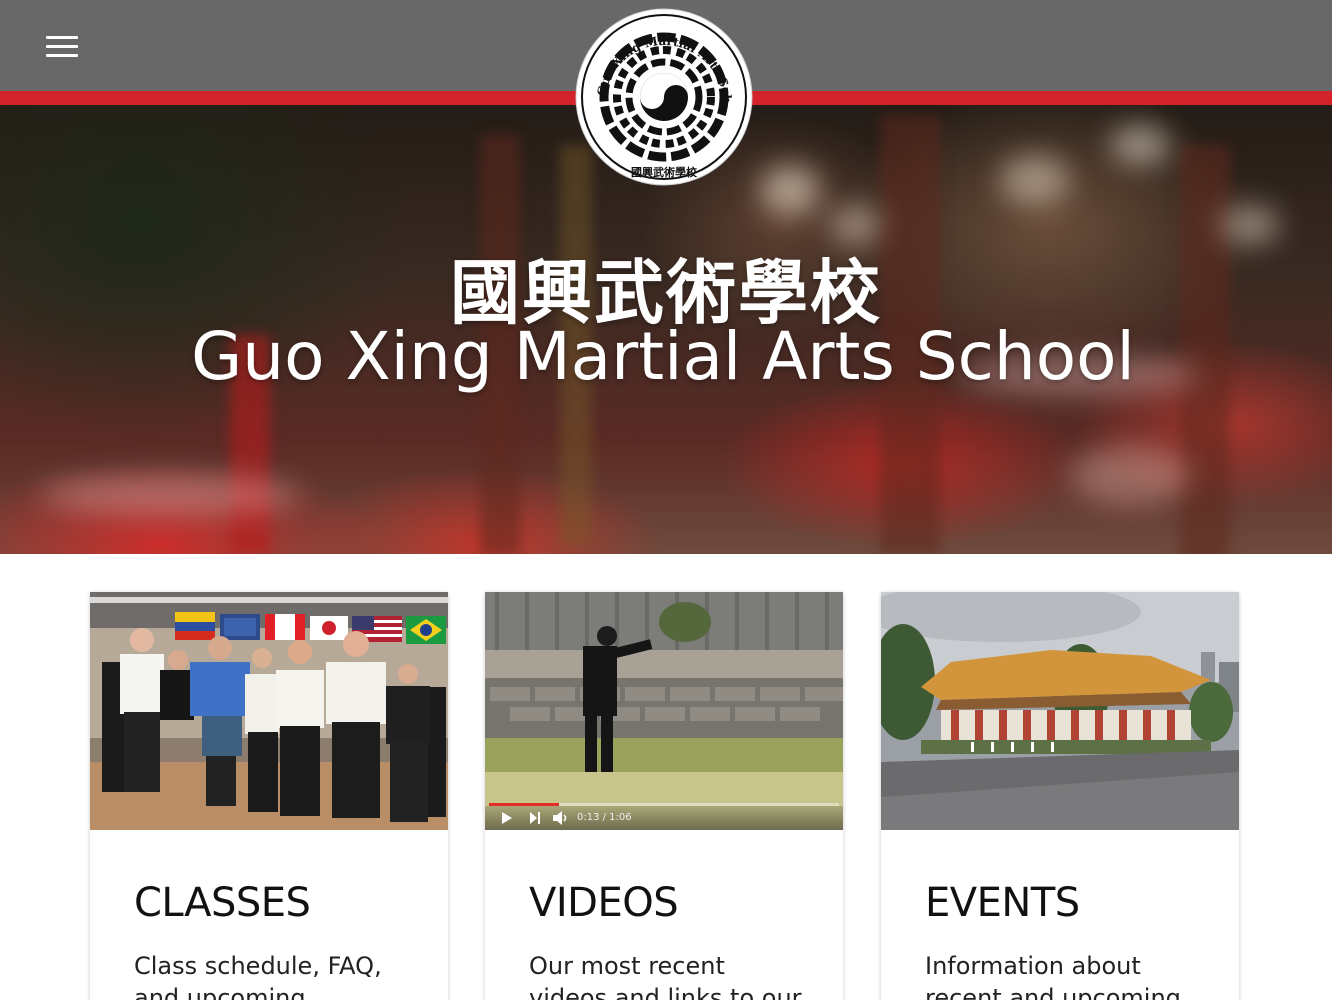  What do you see at coordinates (604, 903) in the screenshot?
I see `card-title-videos: VIDEOS` at bounding box center [604, 903].